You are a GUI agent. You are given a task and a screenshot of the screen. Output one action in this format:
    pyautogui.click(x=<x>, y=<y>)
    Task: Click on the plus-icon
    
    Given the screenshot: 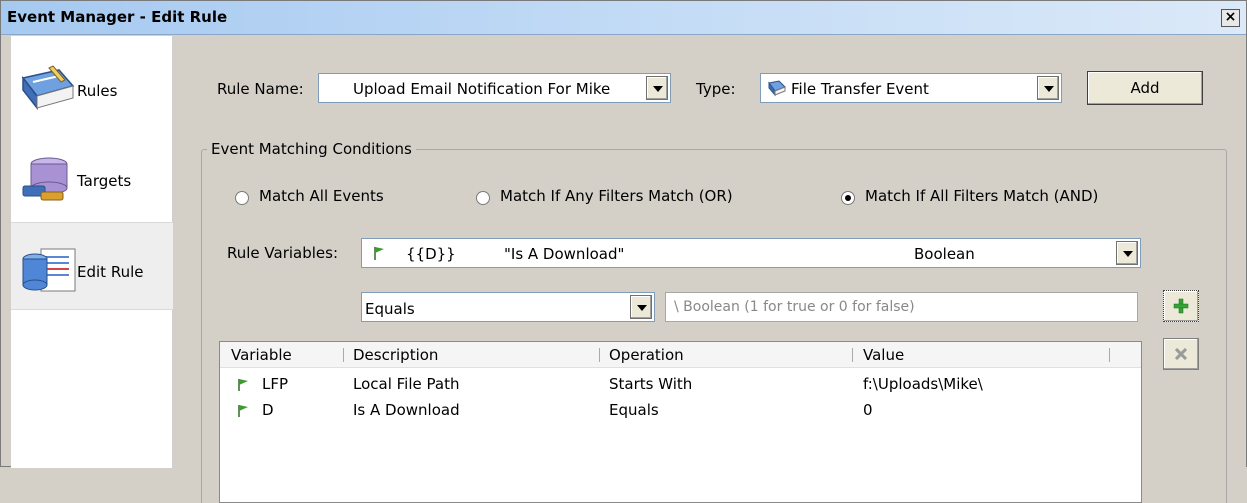 What is the action you would take?
    pyautogui.click(x=1181, y=306)
    